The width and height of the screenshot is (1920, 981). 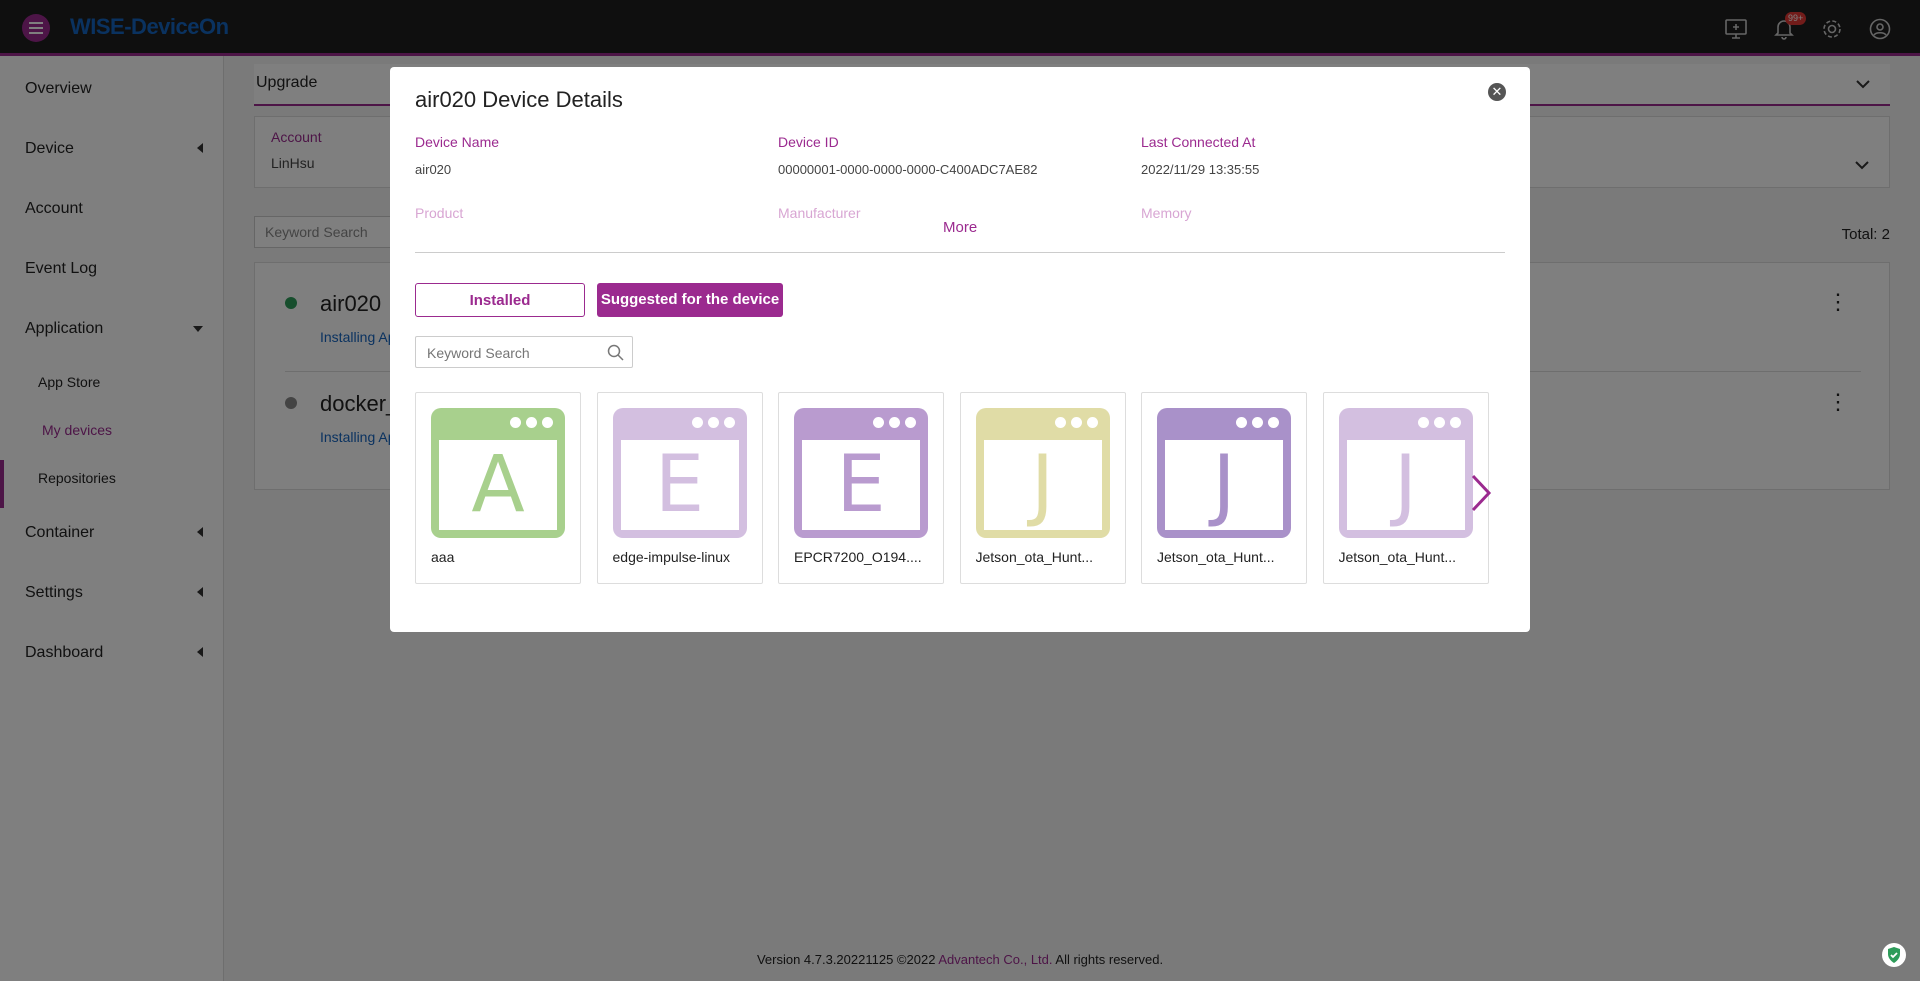 I want to click on manufacturer-label: Manufacturer, so click(x=819, y=213).